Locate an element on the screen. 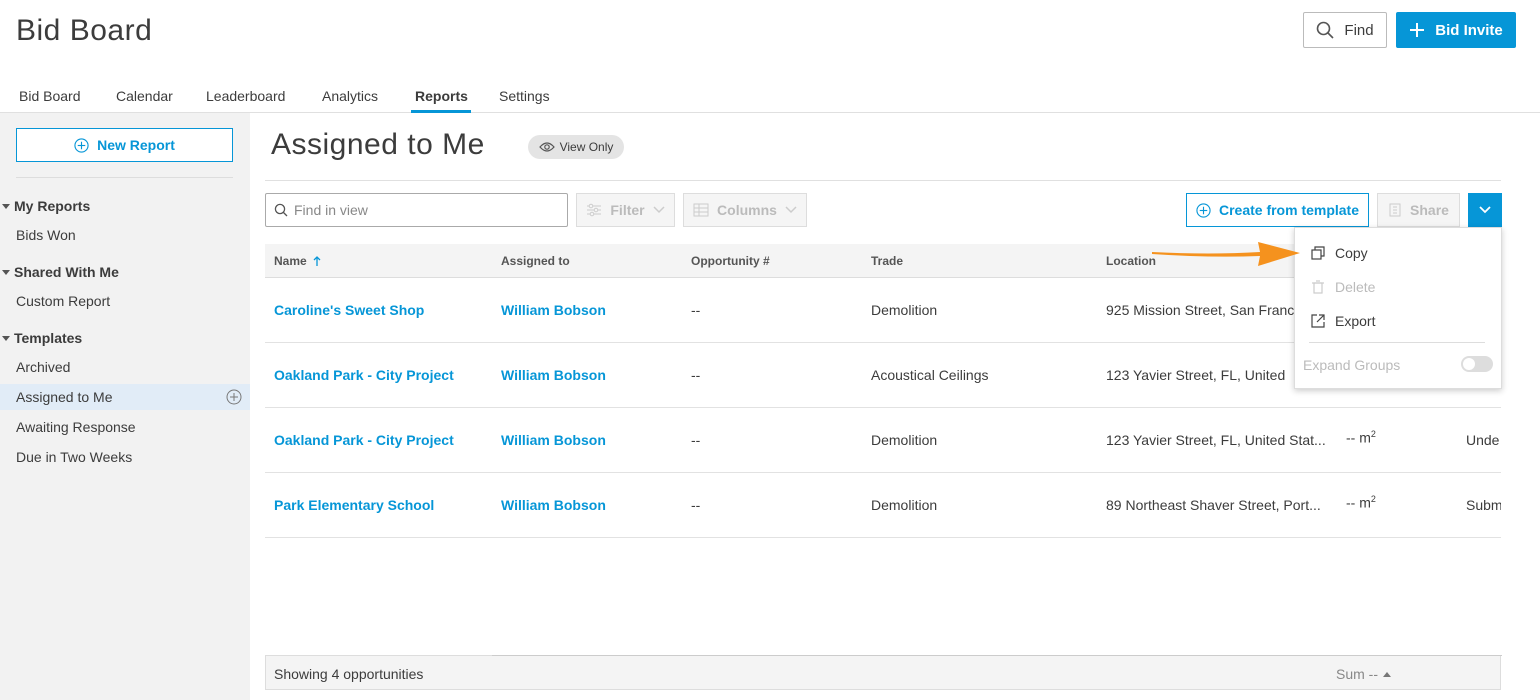 This screenshot has width=1540, height=700. sidebar-item-label: Bids Won is located at coordinates (46, 235).